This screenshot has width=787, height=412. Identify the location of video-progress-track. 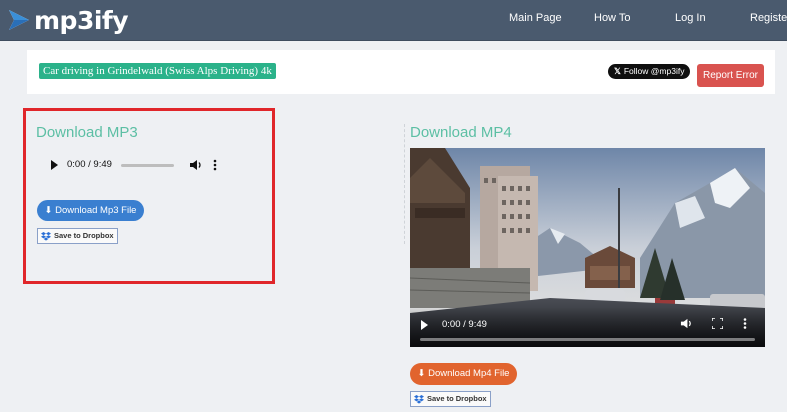
(587, 339).